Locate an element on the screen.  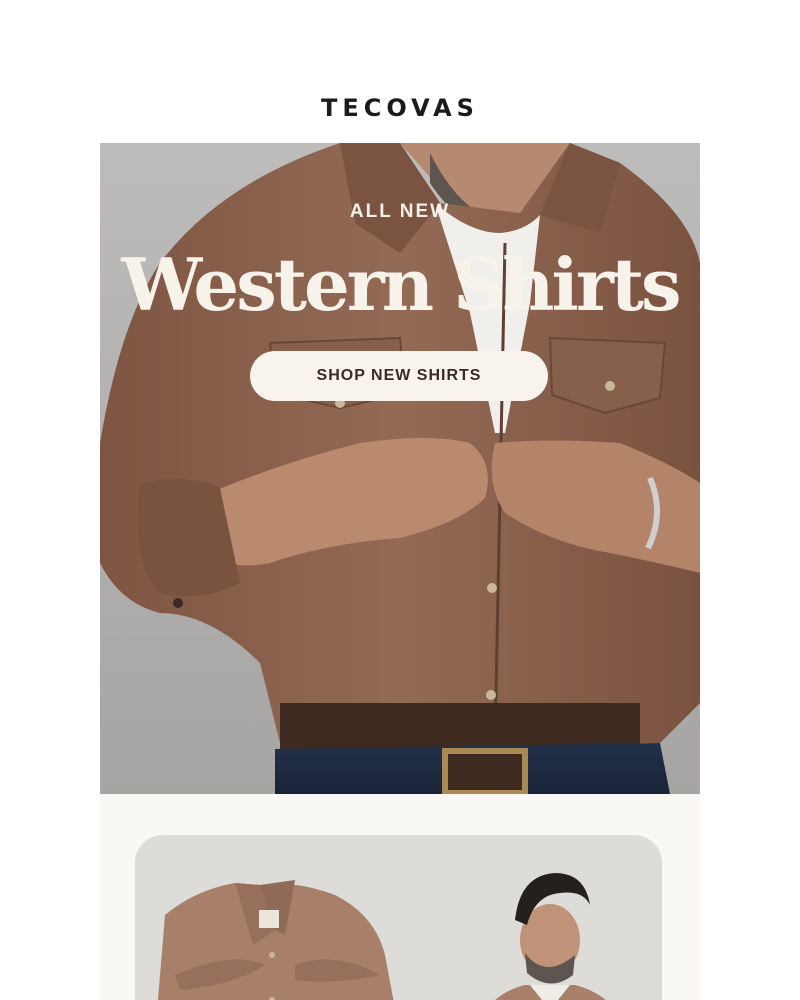
header: TECOVAS is located at coordinates (400, 108).